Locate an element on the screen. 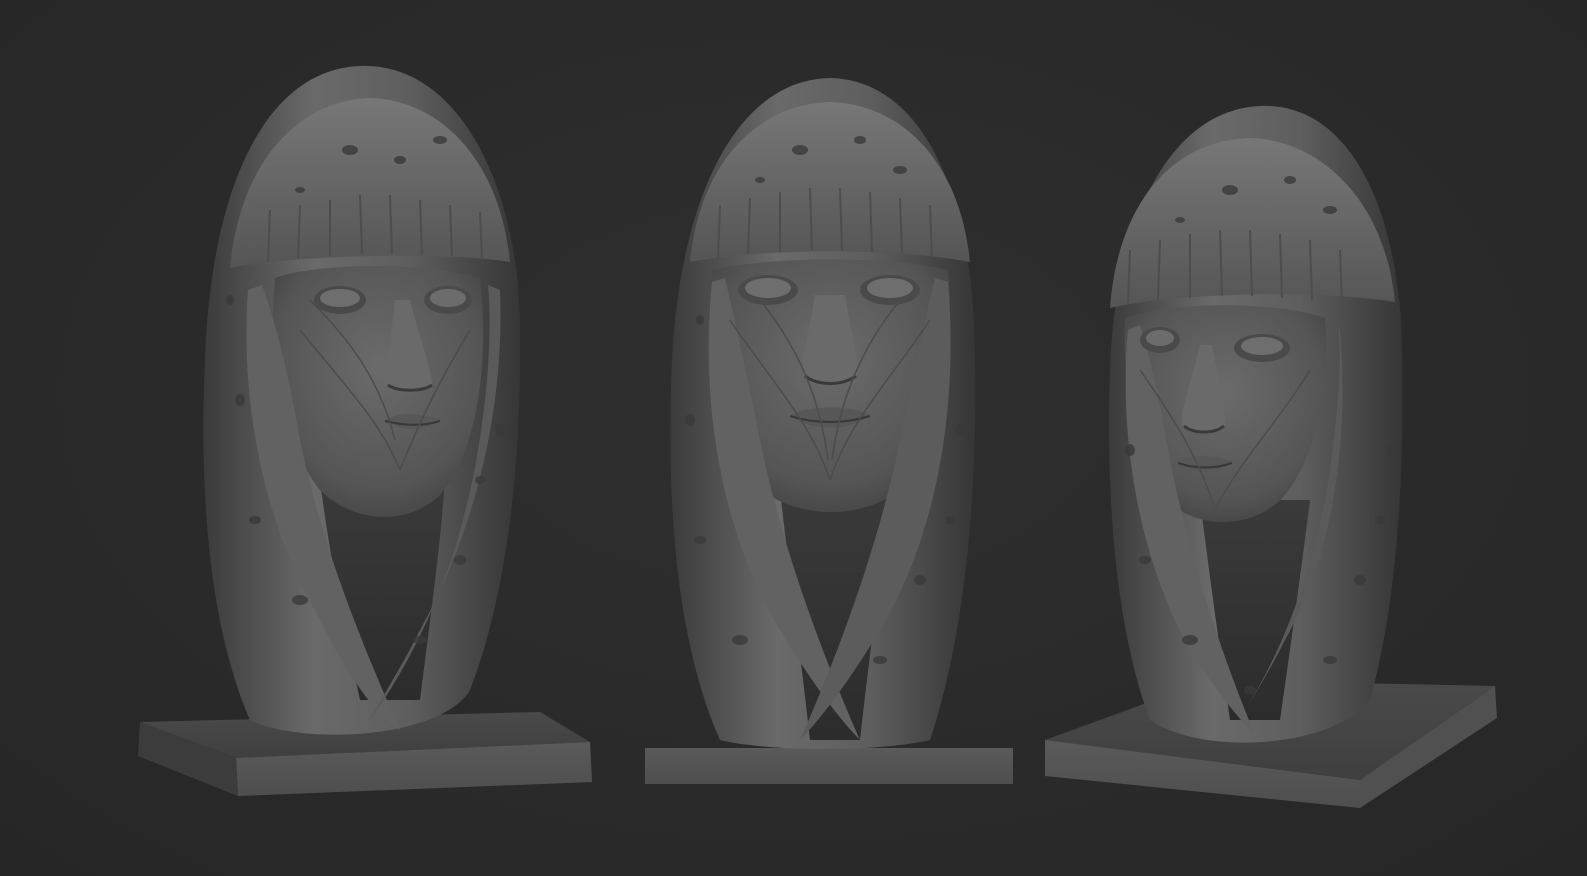  hair-fringe is located at coordinates (830, 182).